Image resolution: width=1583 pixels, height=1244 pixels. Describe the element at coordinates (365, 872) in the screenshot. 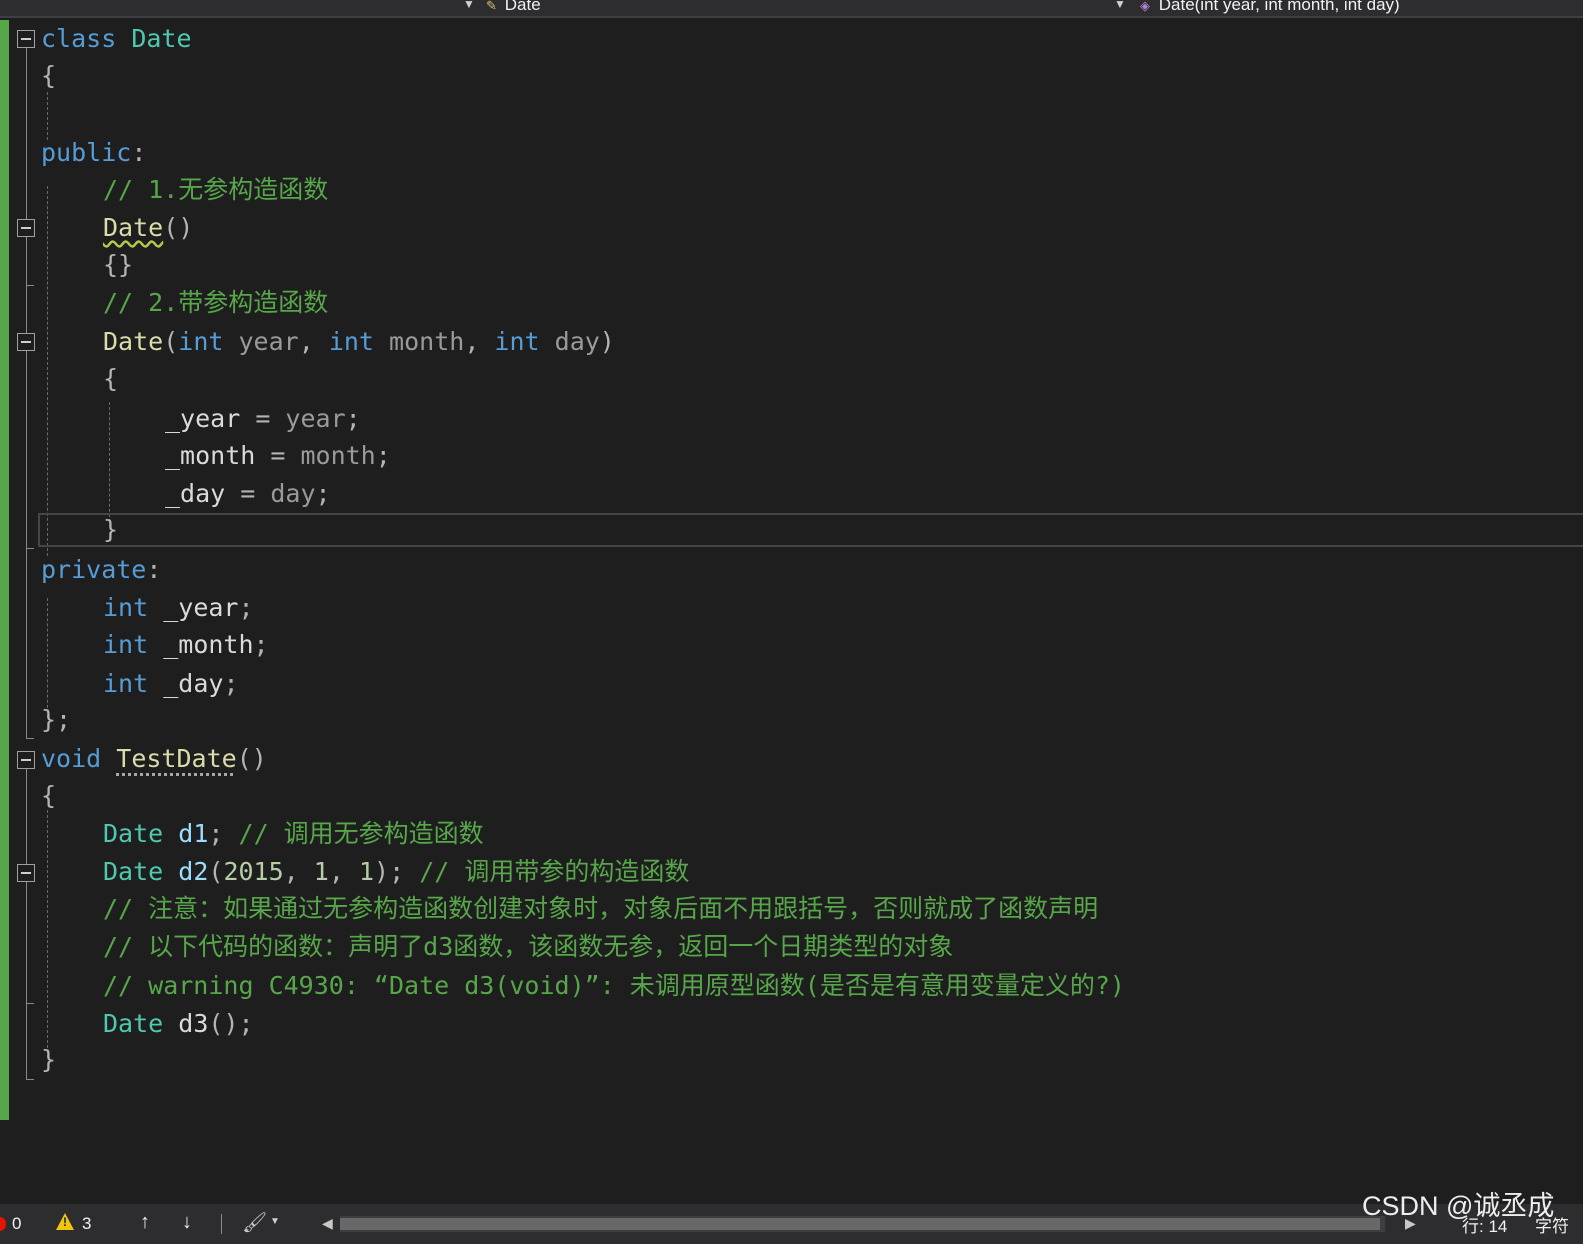

I see `code-line: Date d2(2015, 1, 1); // 调用带参的构造函数` at that location.